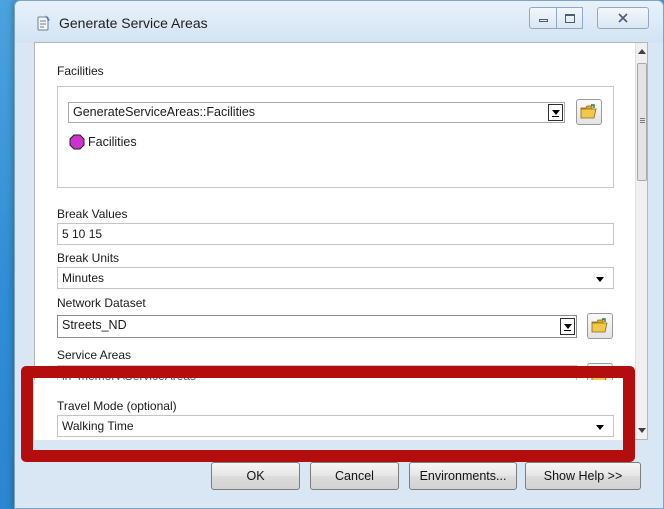 This screenshot has height=509, width=664. What do you see at coordinates (317, 326) in the screenshot?
I see `network-dataset-combo: Streets_ND` at bounding box center [317, 326].